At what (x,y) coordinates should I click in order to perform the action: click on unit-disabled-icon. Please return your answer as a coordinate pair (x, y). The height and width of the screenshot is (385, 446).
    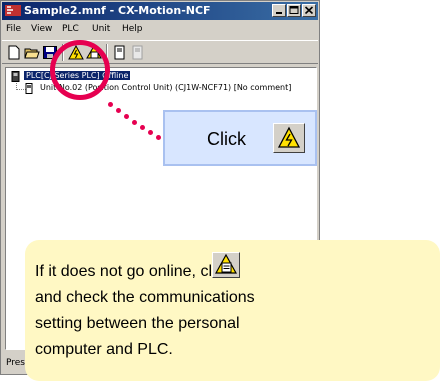
    Looking at the image, I should click on (138, 52).